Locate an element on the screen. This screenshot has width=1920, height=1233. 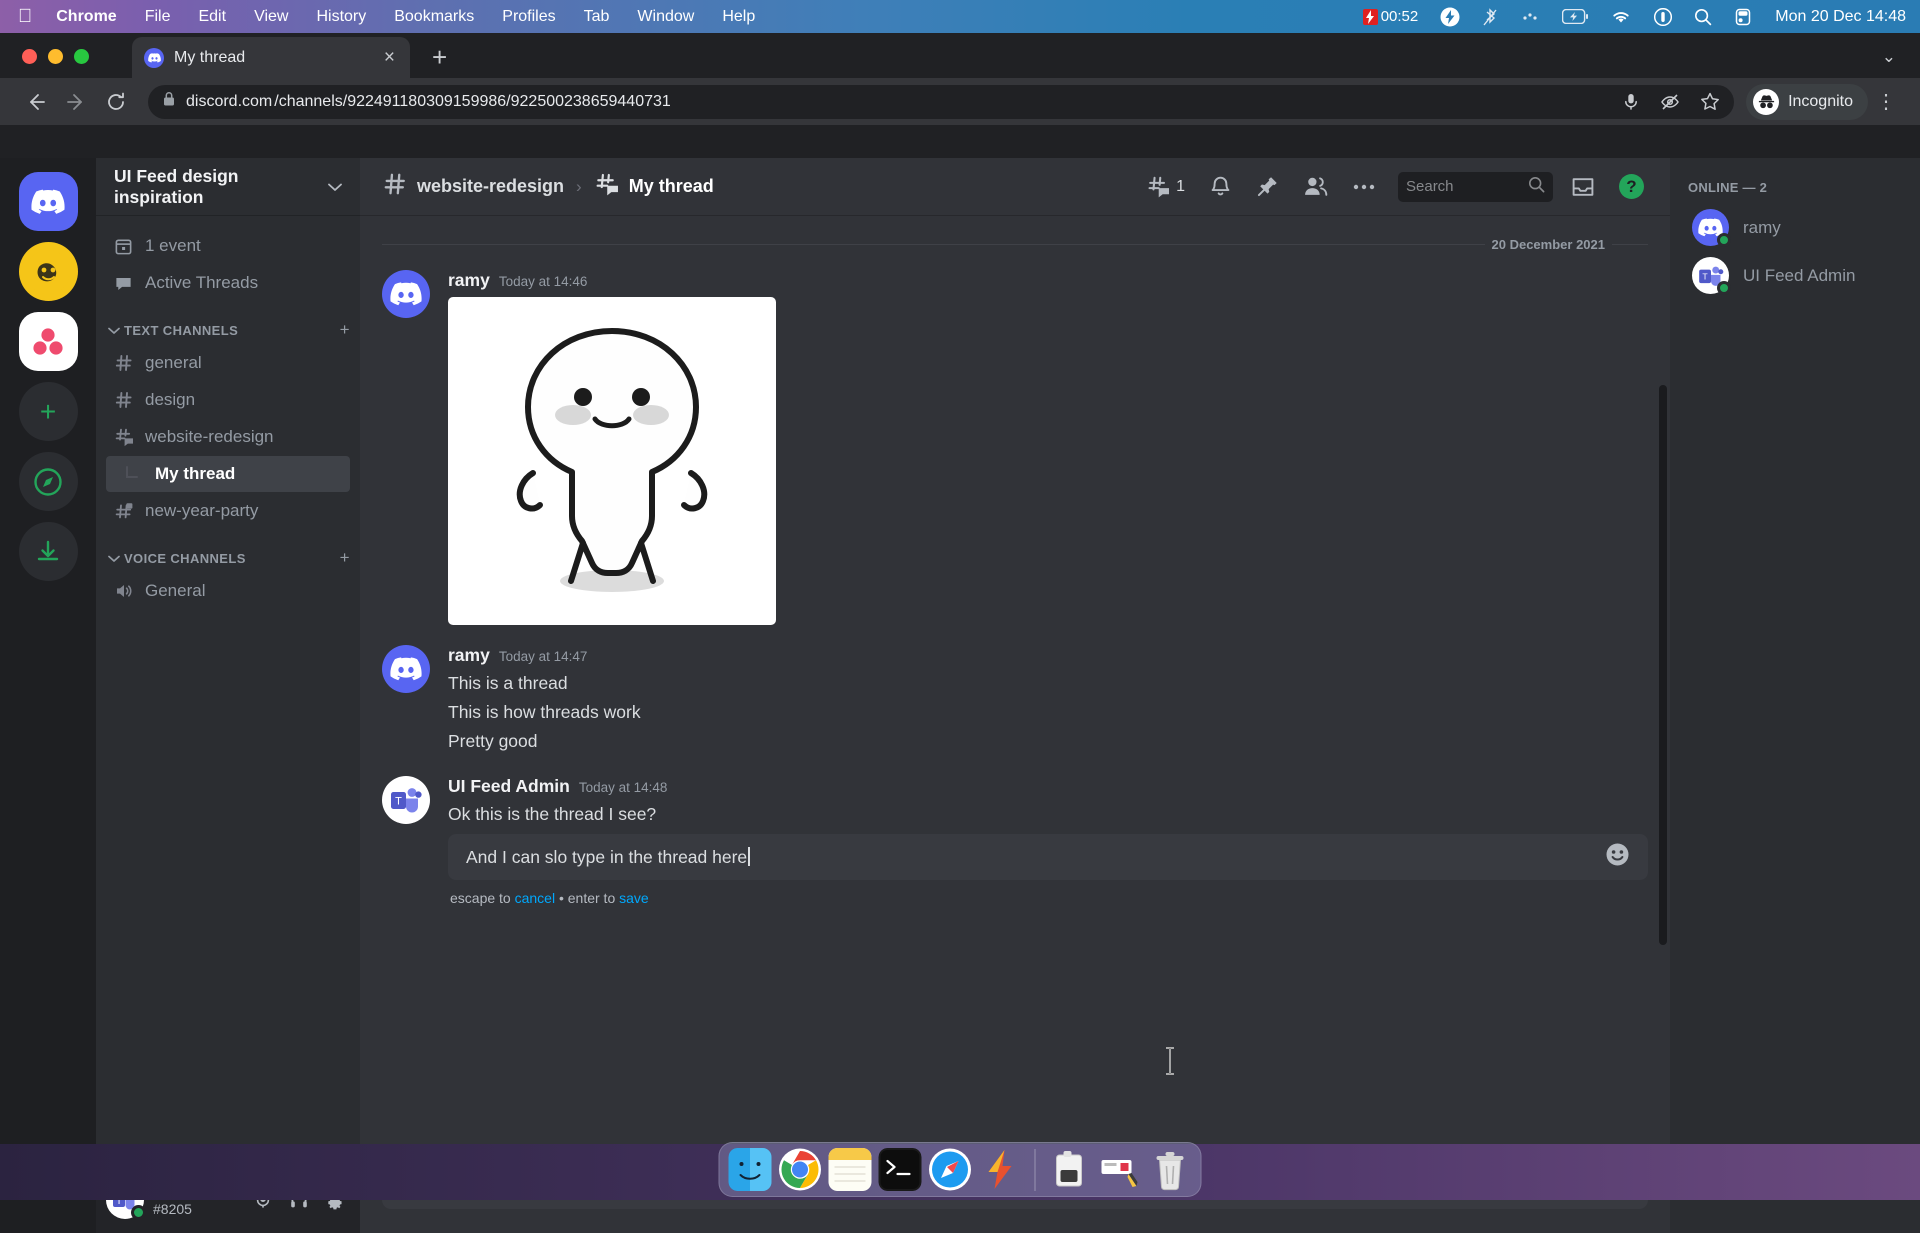
guild-header: UI Feed design inspiration is located at coordinates (228, 186).